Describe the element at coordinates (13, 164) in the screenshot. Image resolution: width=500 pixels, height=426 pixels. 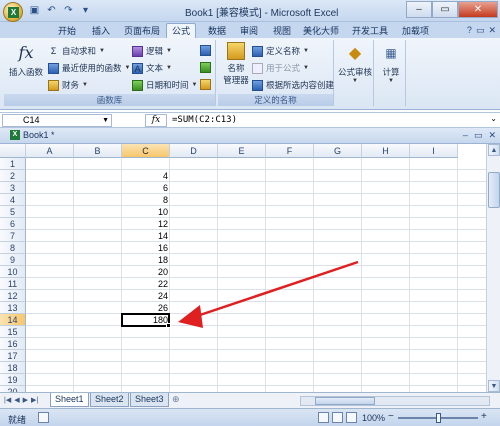
I see `row-header-1: 1` at that location.